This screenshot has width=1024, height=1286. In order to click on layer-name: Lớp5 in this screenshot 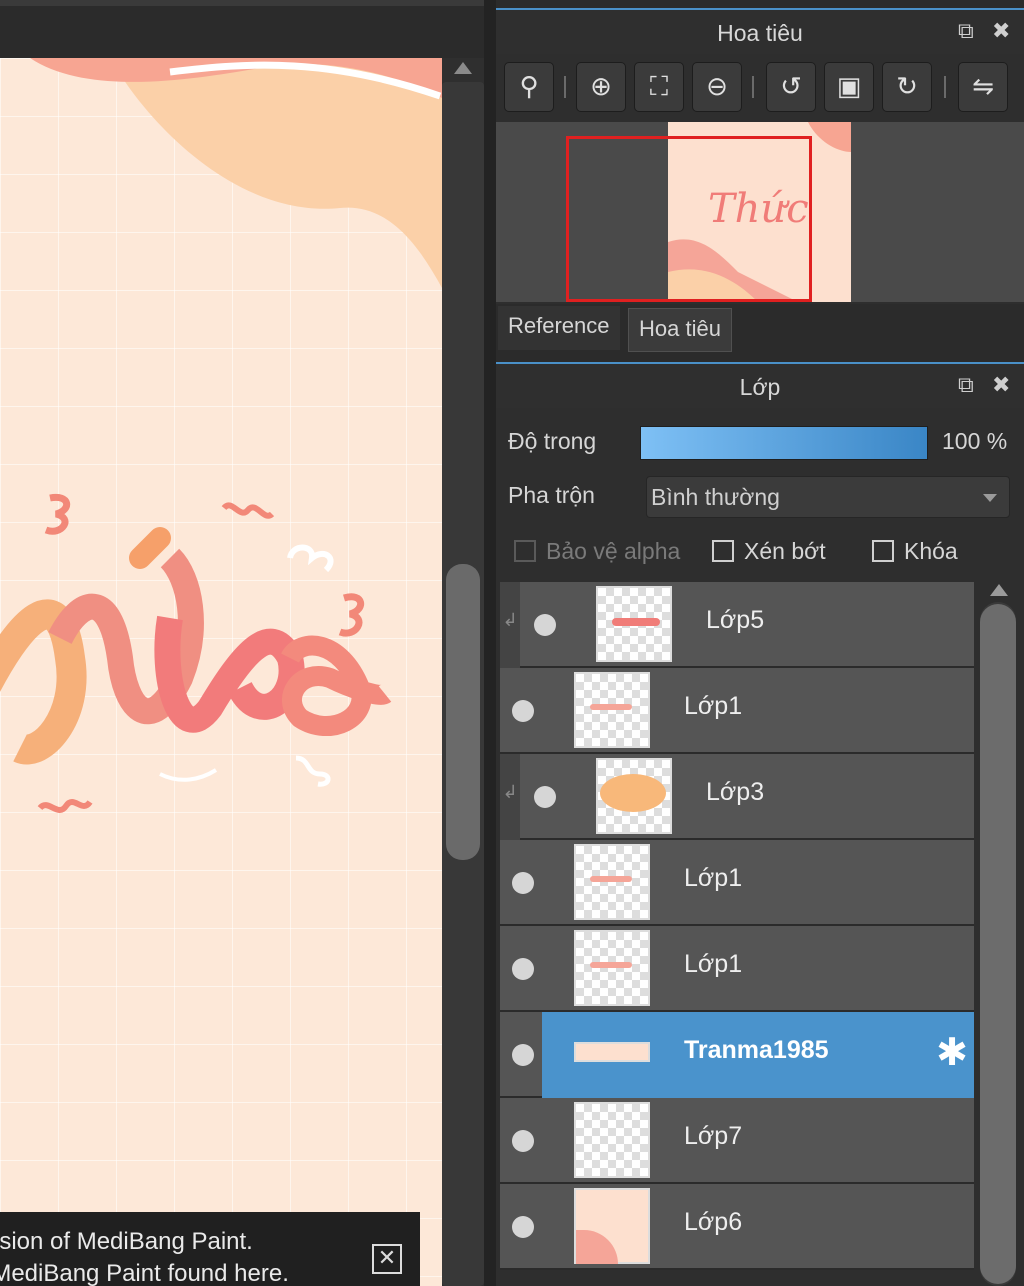, I will do `click(735, 620)`.